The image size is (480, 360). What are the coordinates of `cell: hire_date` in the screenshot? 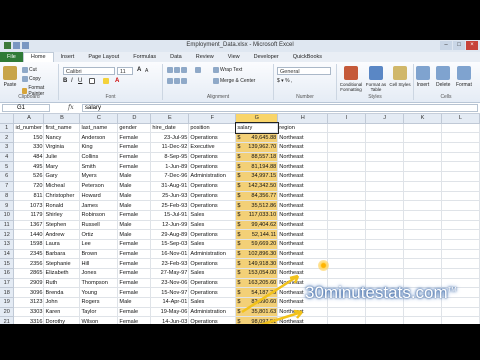 It's located at (170, 128).